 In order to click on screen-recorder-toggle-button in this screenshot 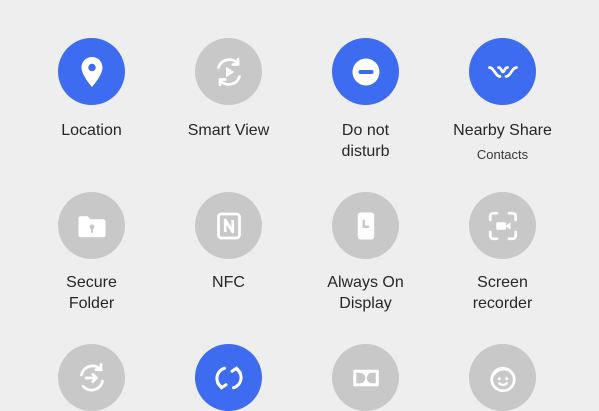, I will do `click(502, 225)`.